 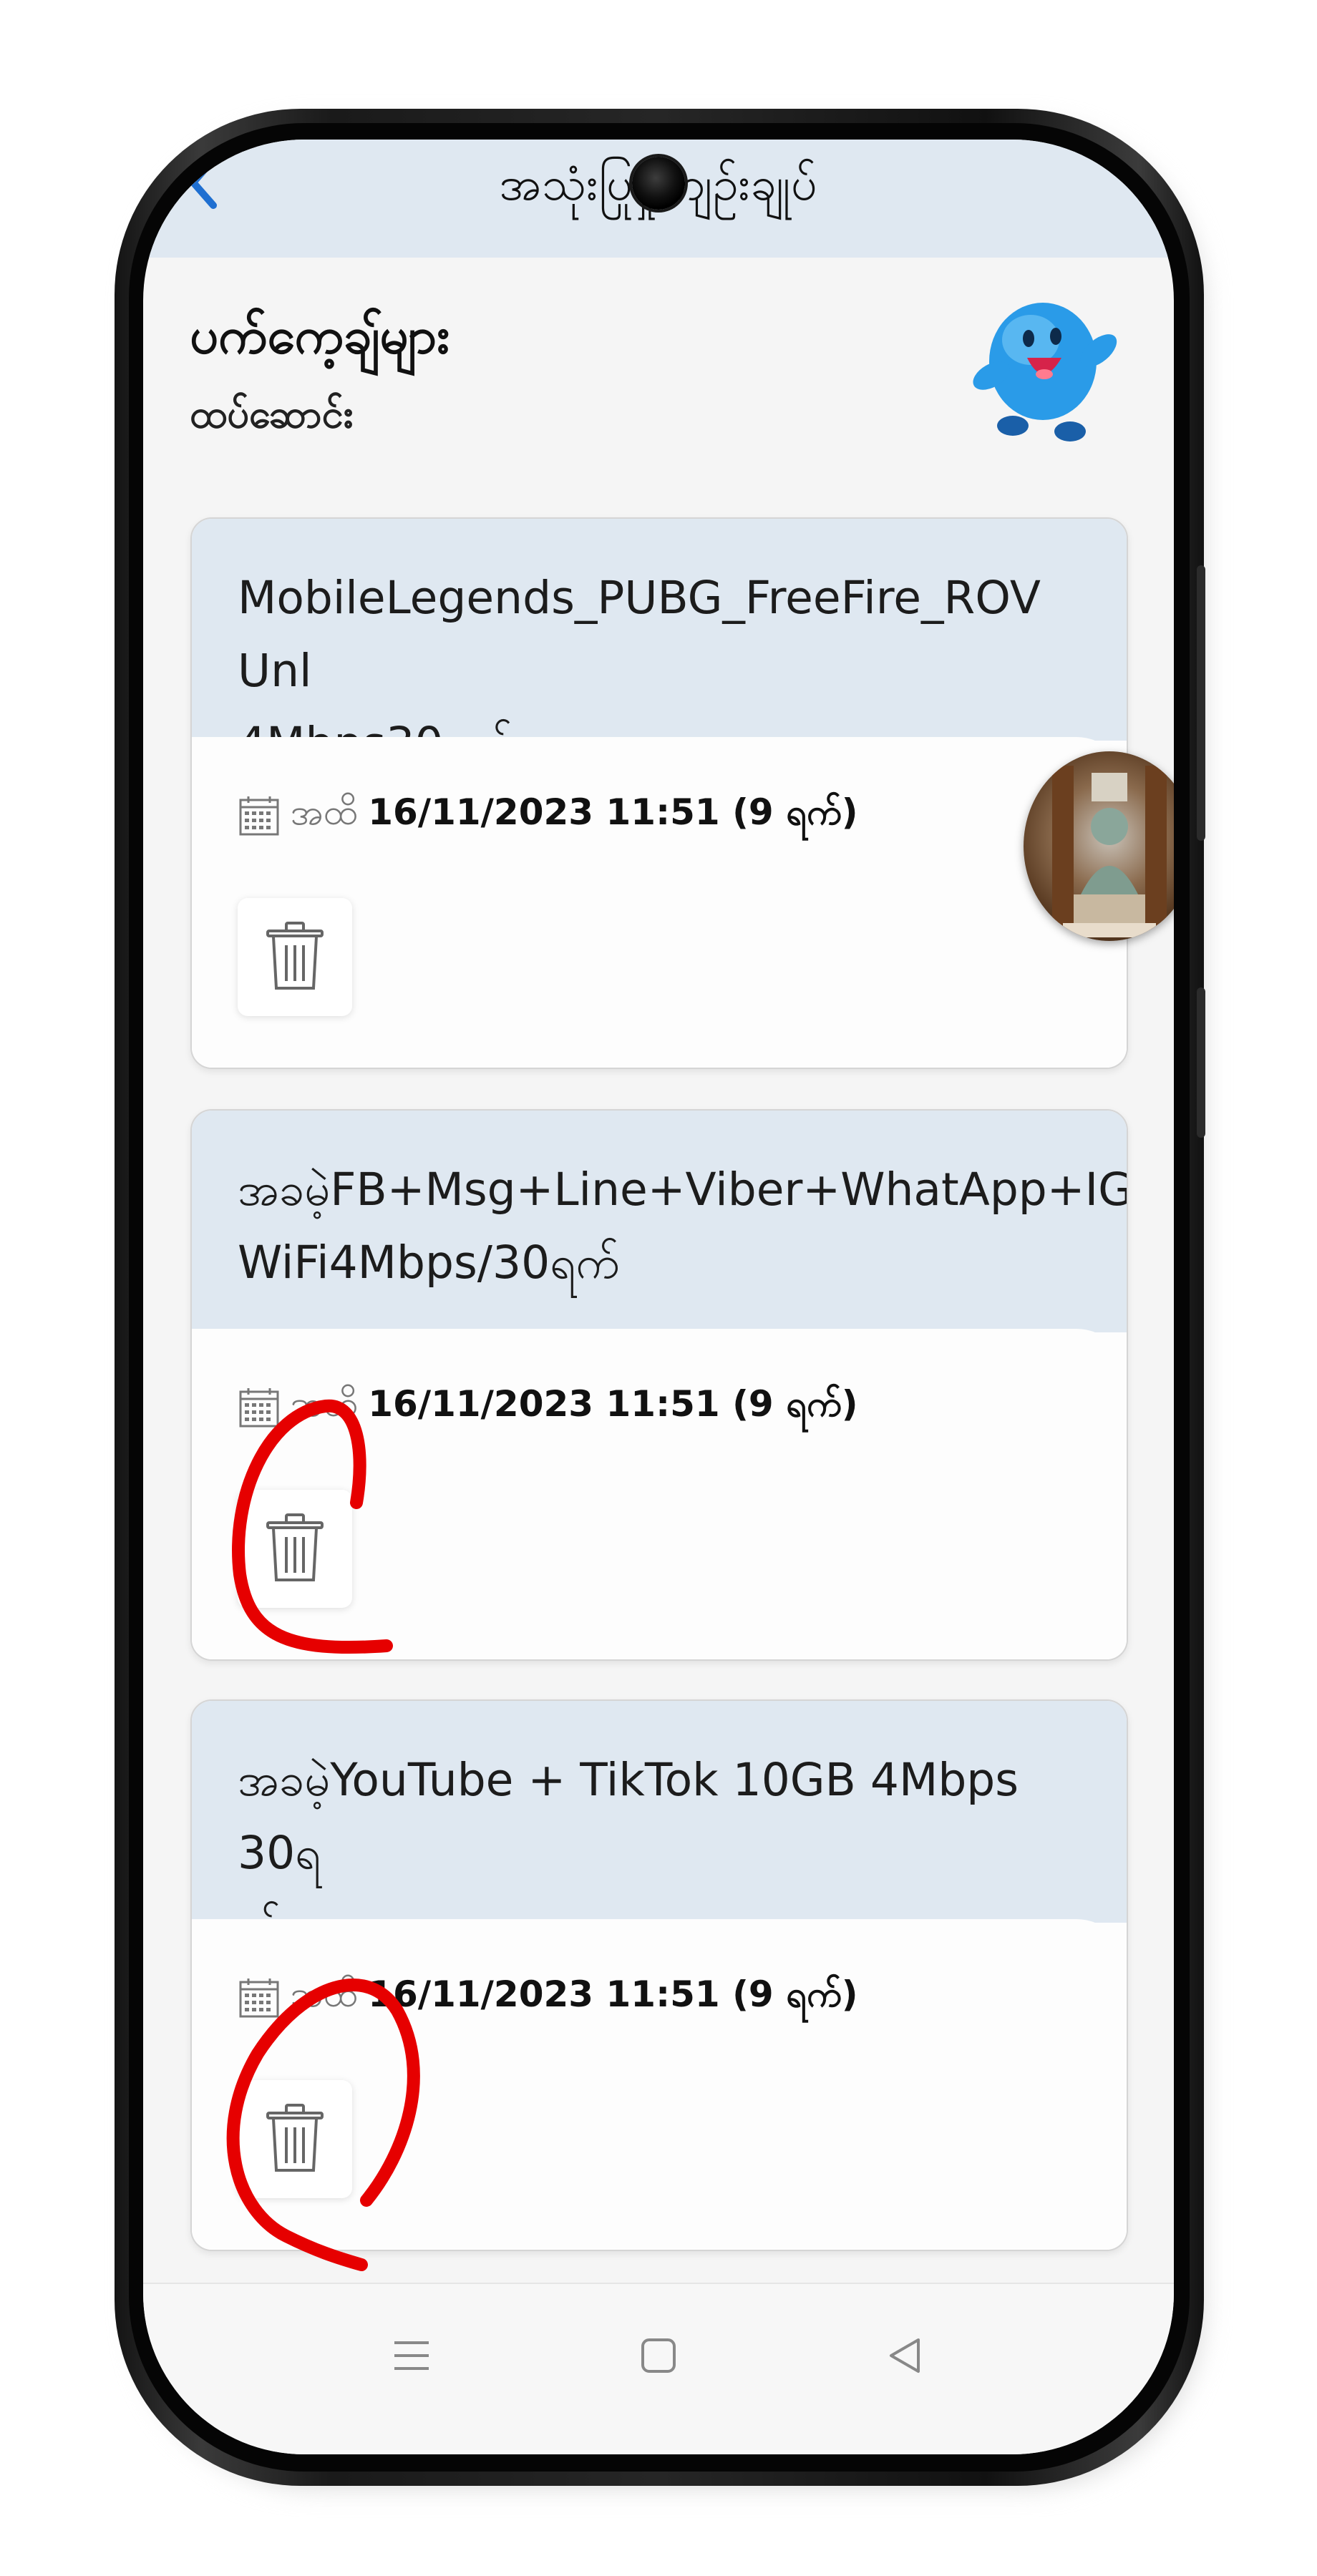 What do you see at coordinates (272, 413) in the screenshot?
I see `section-subtitle: ထပ်ဆောင်း` at bounding box center [272, 413].